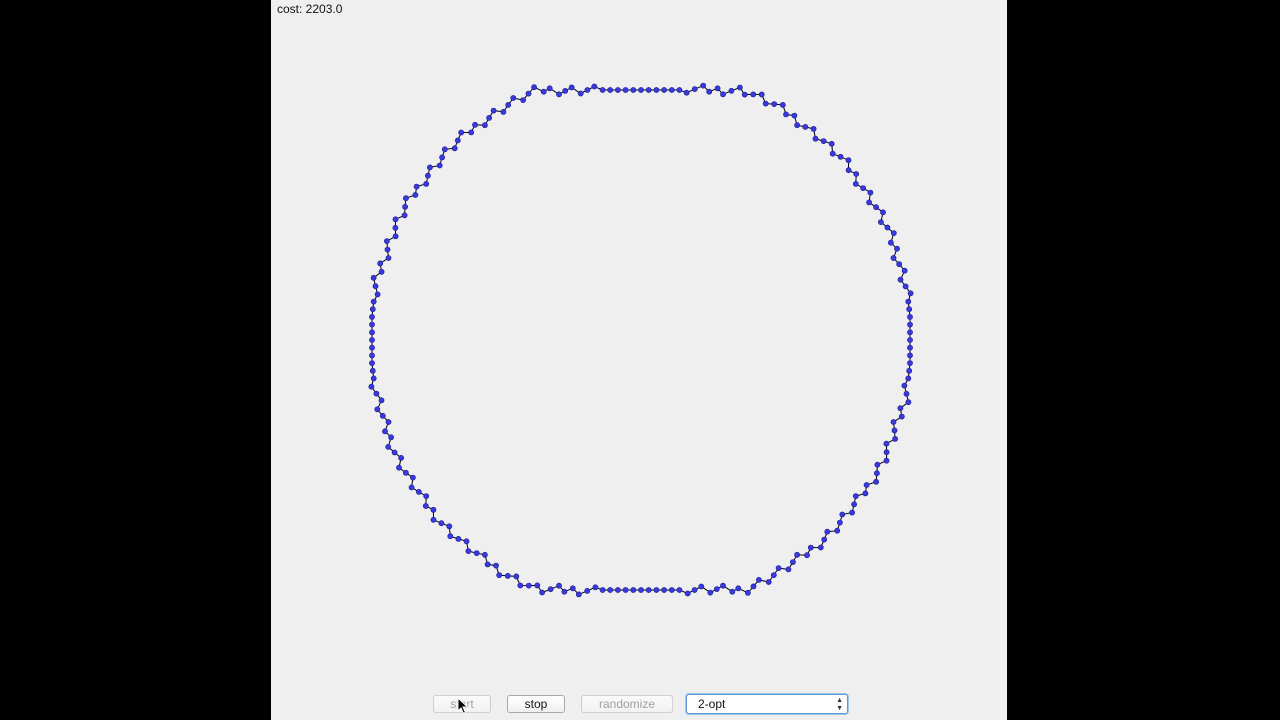 The image size is (1280, 720). What do you see at coordinates (767, 704) in the screenshot?
I see `algorithm-select: 2-opt ▲ ▼` at bounding box center [767, 704].